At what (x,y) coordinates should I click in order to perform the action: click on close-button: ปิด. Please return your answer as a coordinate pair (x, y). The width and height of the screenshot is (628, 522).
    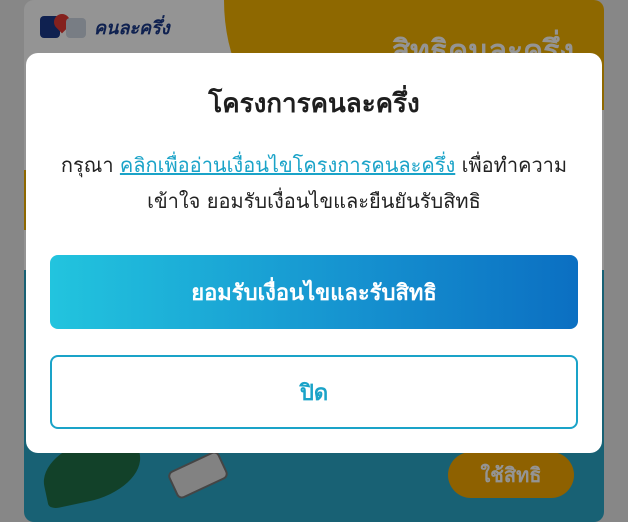
    Looking at the image, I should click on (314, 392).